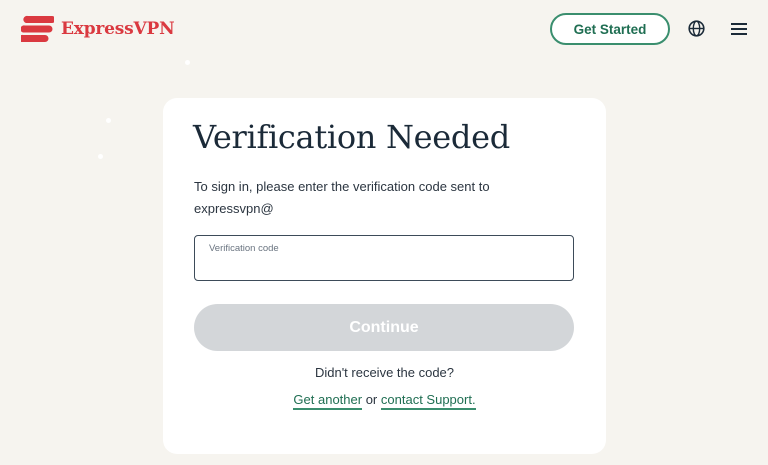 This screenshot has height=465, width=768. I want to click on expressvpn-logo-icon, so click(37, 28).